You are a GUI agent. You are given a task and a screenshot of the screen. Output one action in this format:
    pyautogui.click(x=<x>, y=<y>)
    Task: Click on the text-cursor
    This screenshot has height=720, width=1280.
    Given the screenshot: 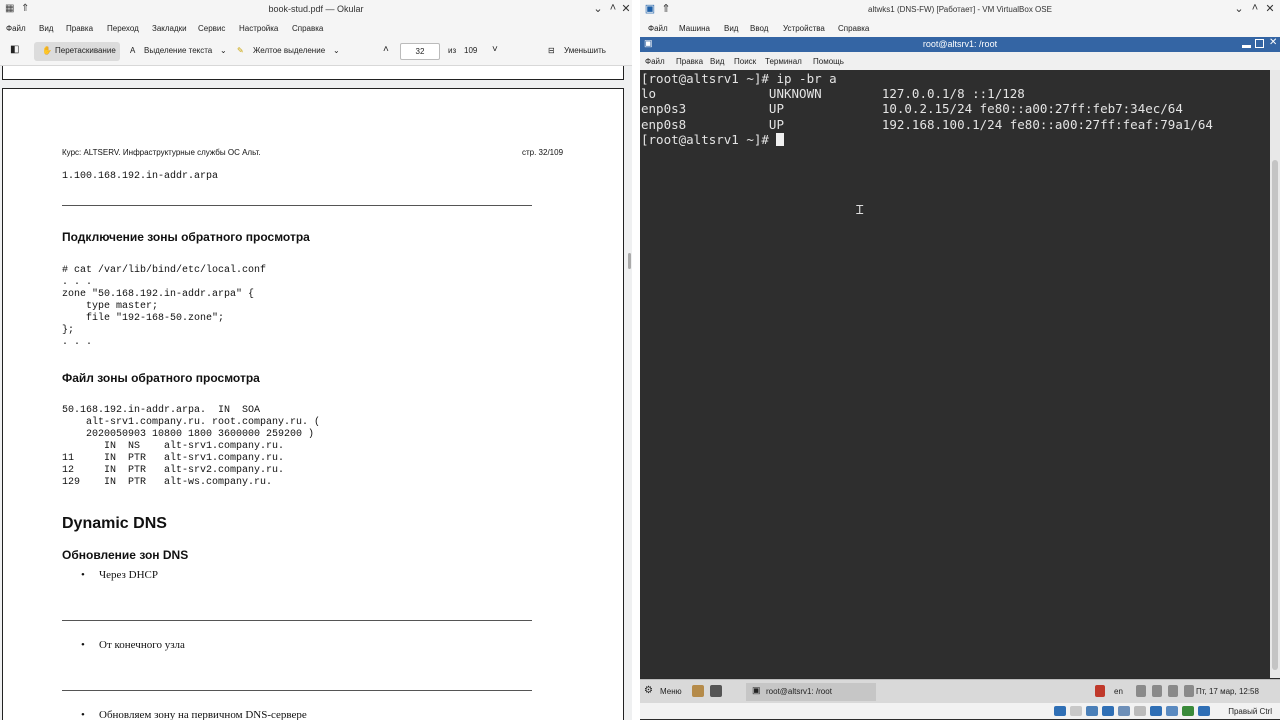 What is the action you would take?
    pyautogui.click(x=780, y=139)
    